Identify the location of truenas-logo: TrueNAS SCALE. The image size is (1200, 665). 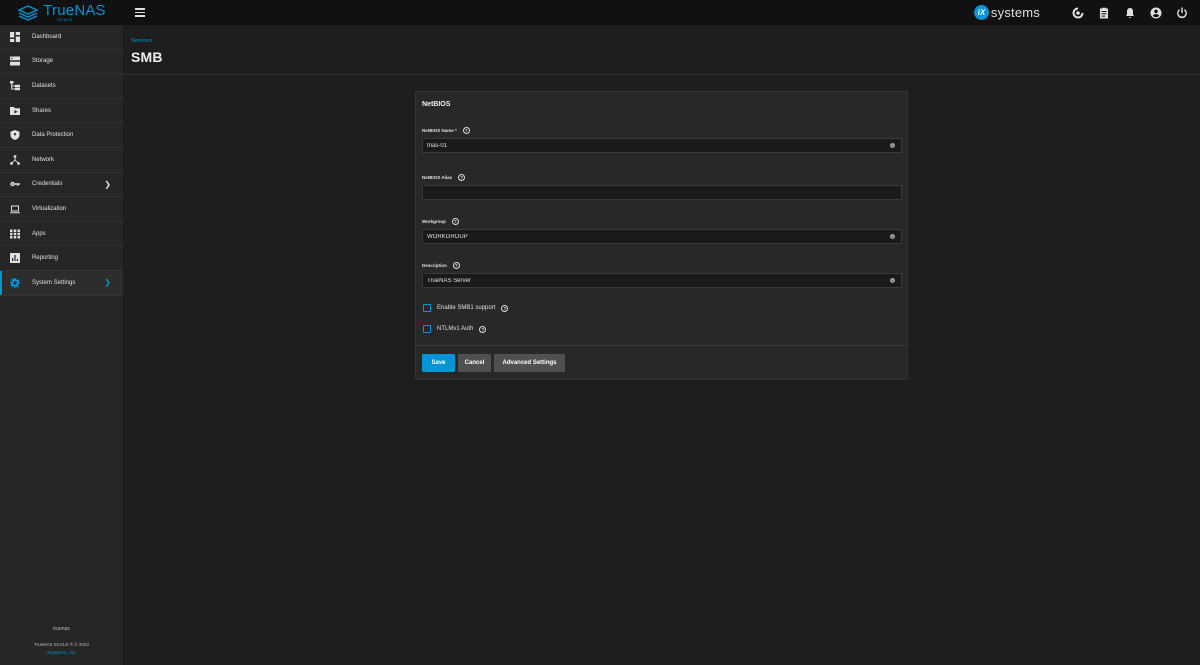
(61, 12).